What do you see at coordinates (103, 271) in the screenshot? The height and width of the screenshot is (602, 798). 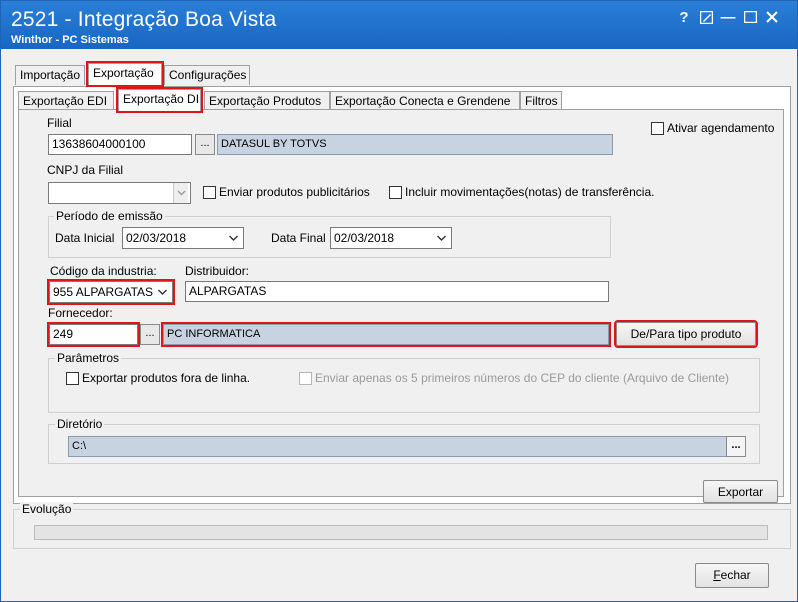 I see `codigo-industria-label: Código da industria:` at bounding box center [103, 271].